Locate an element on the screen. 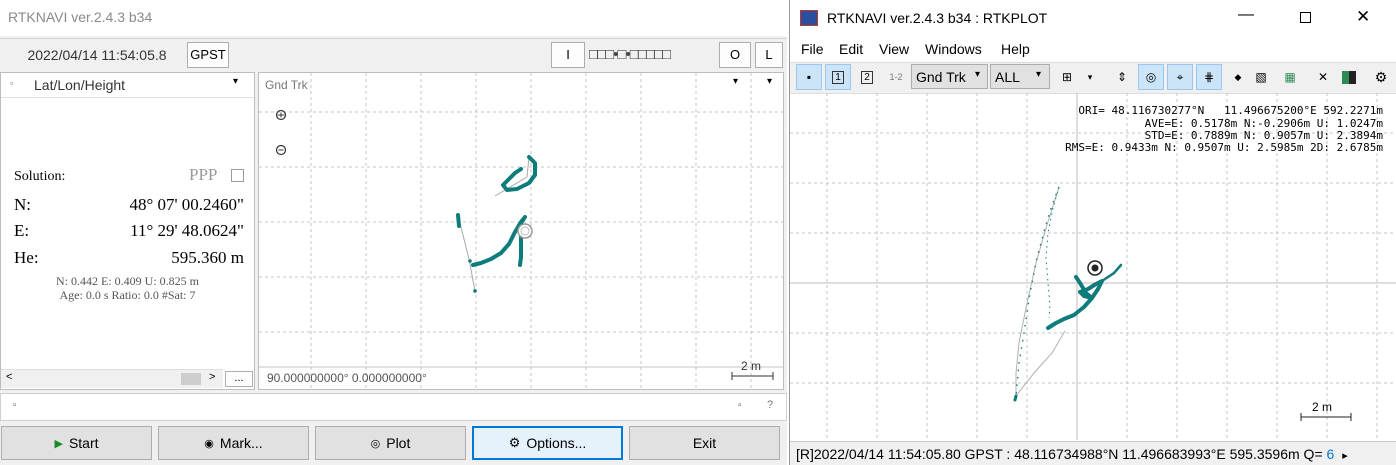 This screenshot has width=1396, height=465. play-icon: ▶ is located at coordinates (58, 443).